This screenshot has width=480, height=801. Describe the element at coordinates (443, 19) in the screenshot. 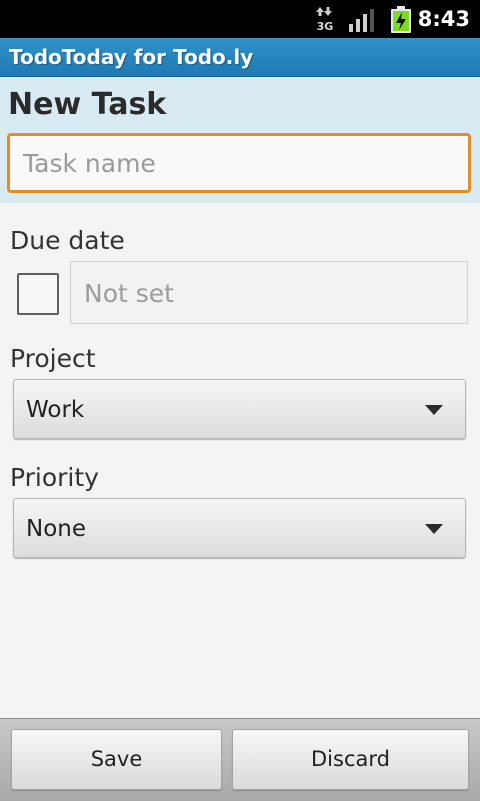

I see `clock: 8:43` at that location.